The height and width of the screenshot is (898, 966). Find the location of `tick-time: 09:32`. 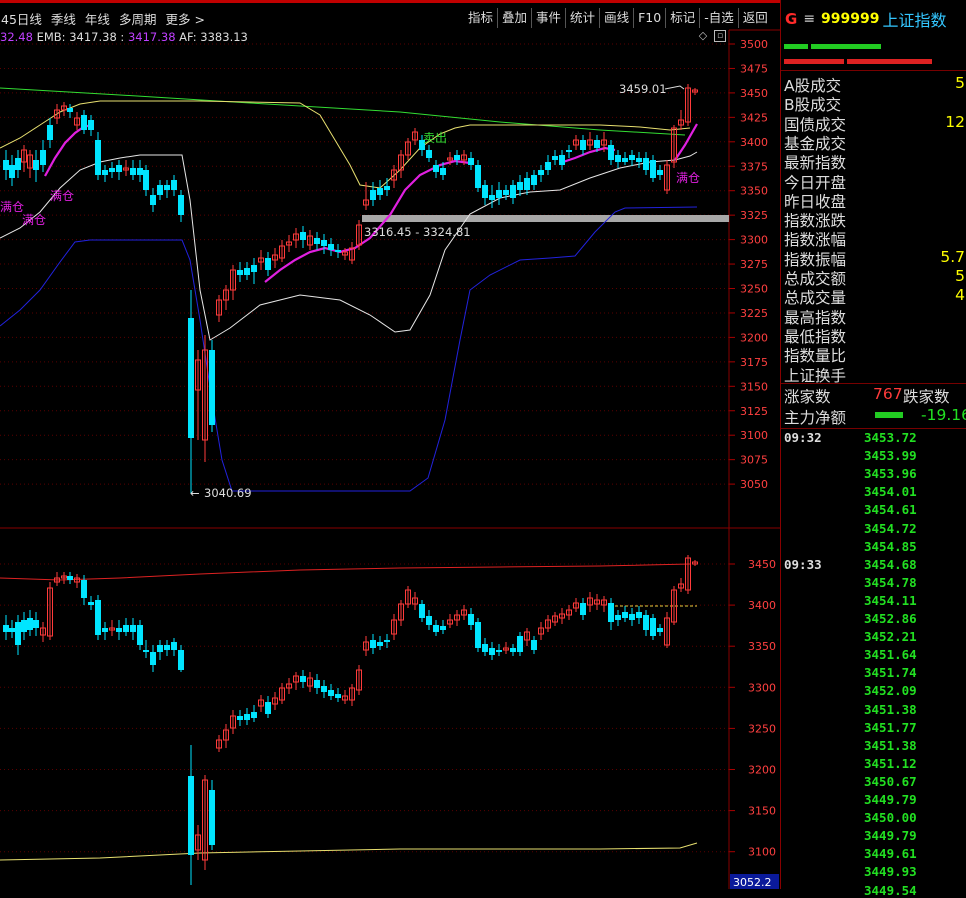

tick-time: 09:32 is located at coordinates (803, 437).